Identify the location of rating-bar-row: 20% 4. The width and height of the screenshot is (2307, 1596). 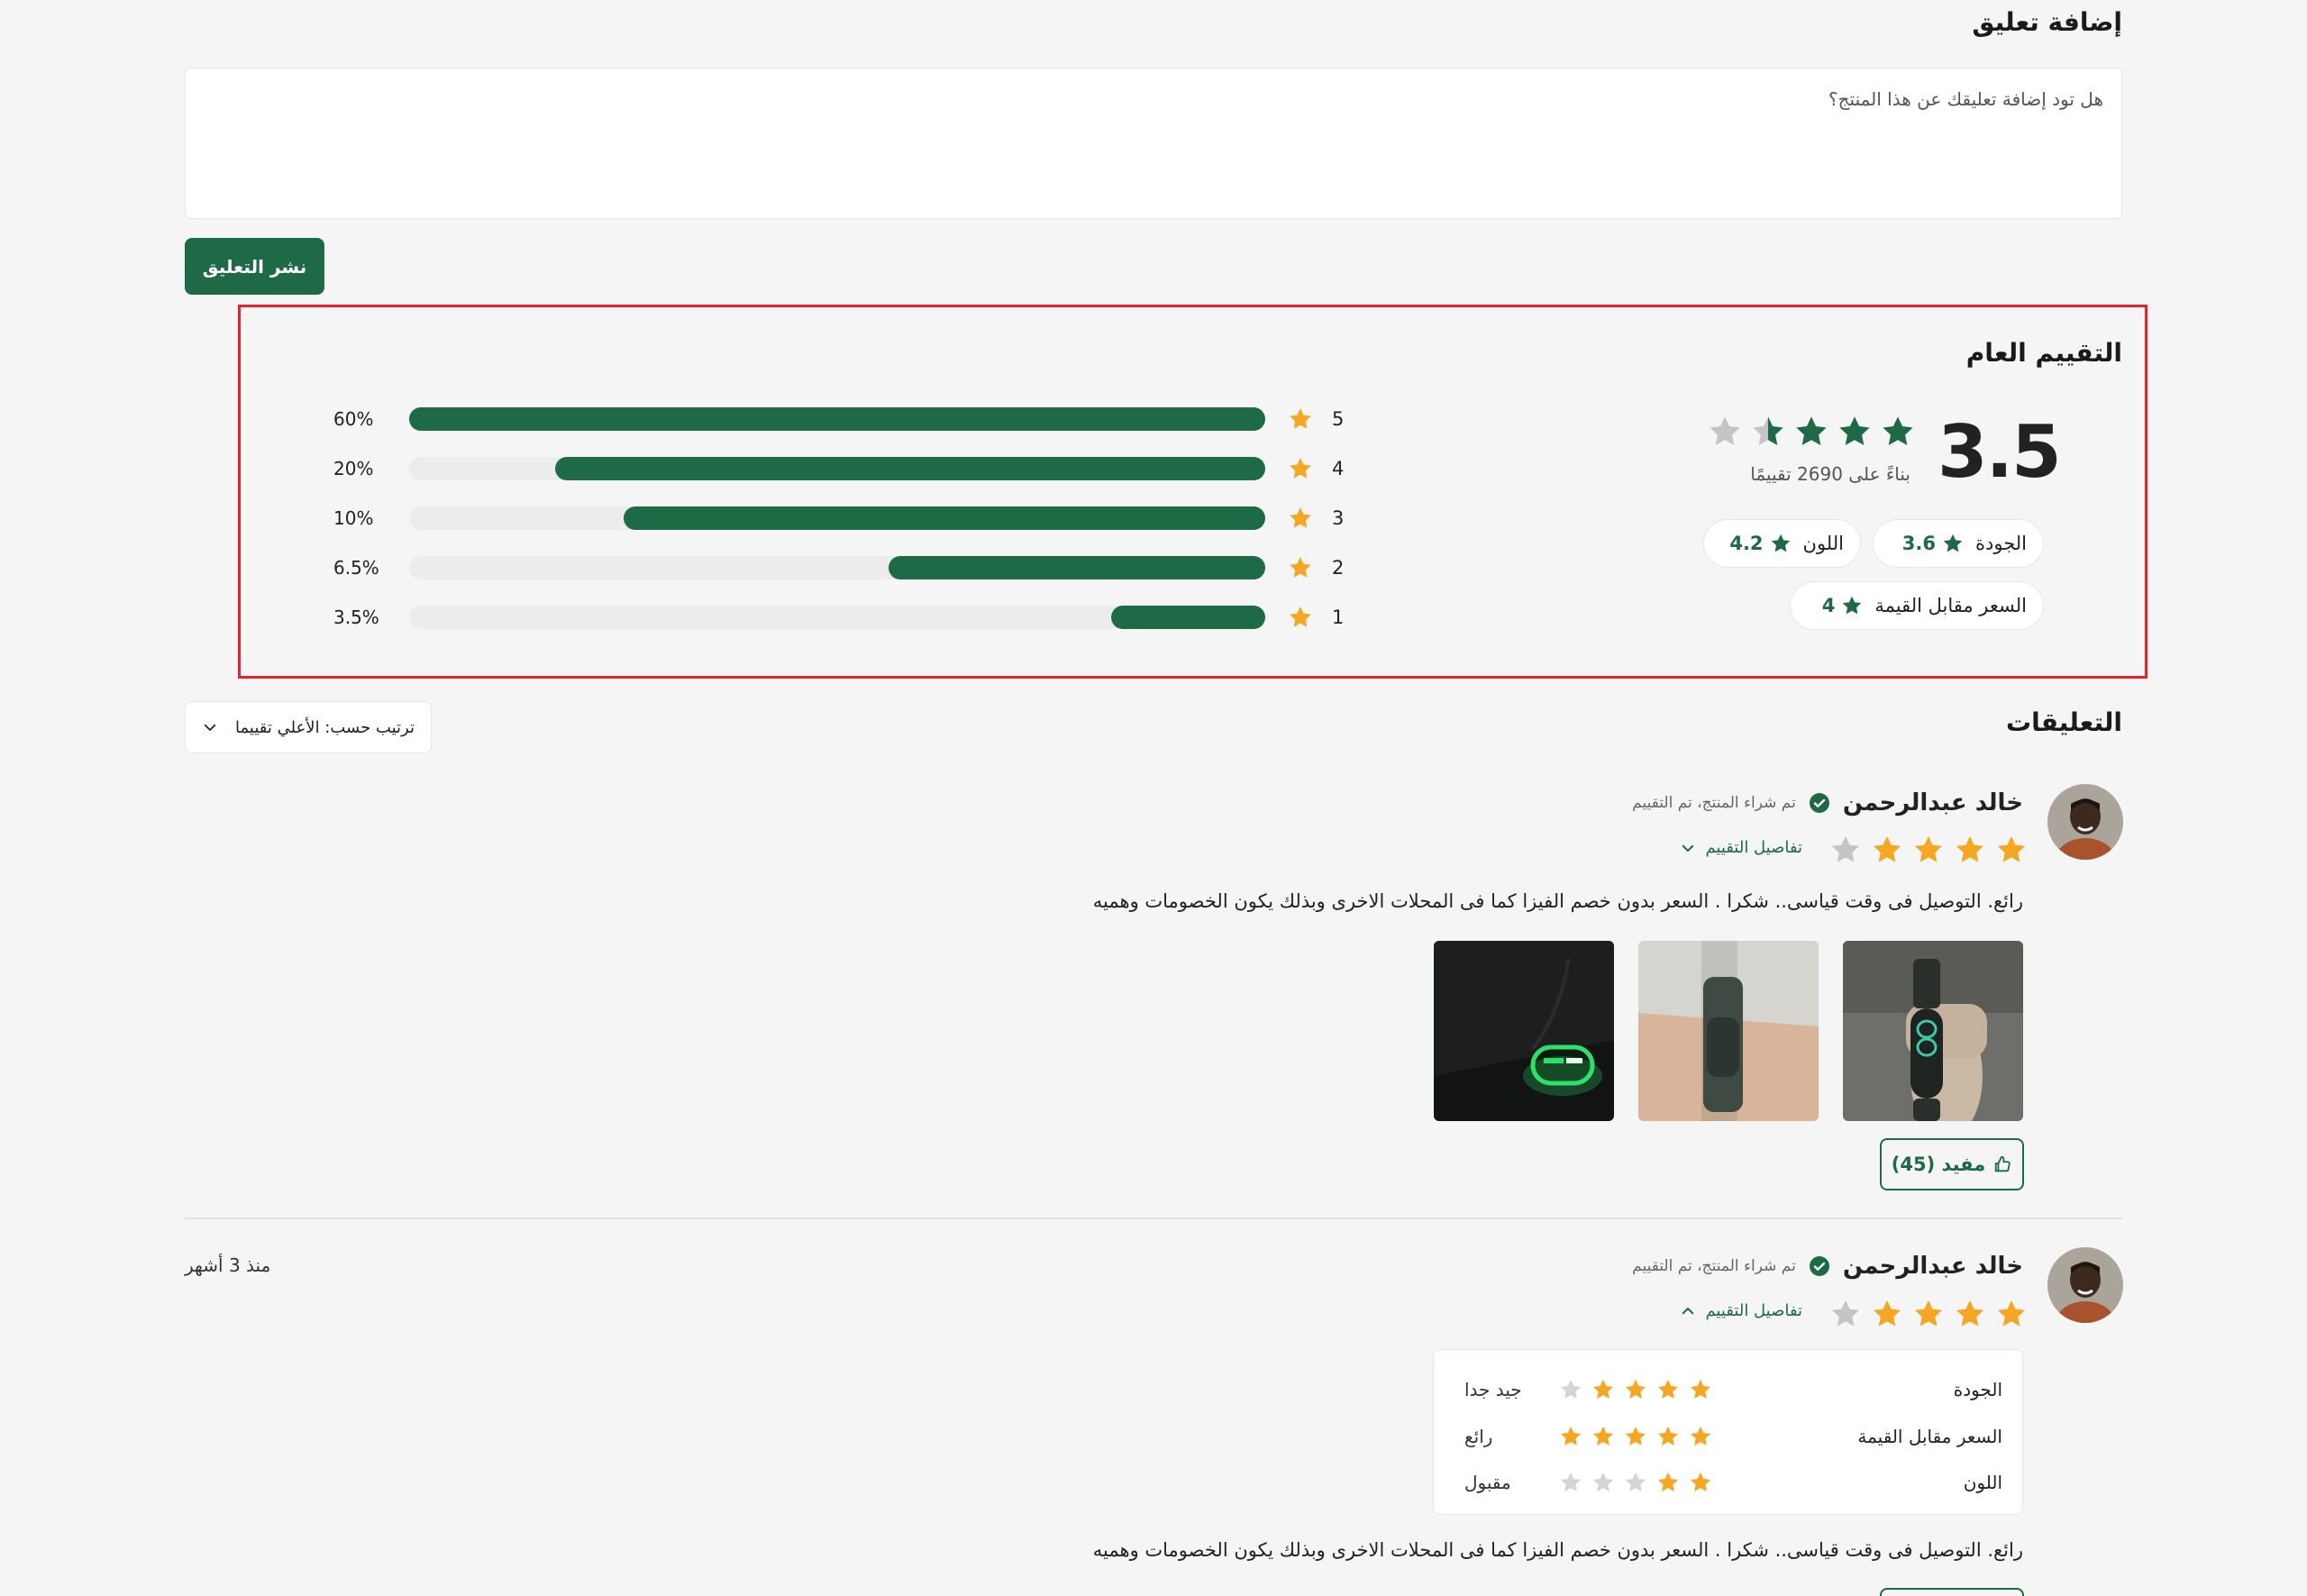
(842, 469).